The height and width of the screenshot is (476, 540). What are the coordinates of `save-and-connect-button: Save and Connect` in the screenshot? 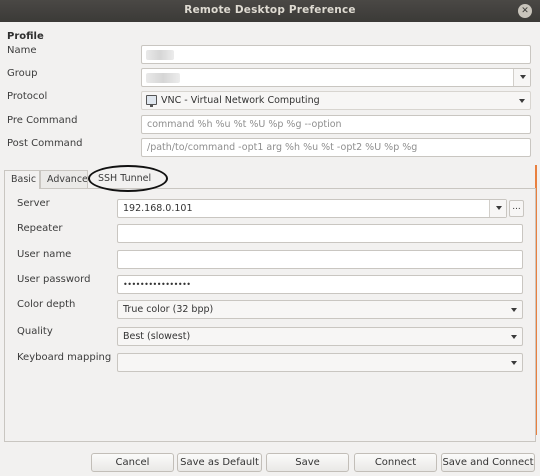 It's located at (488, 462).